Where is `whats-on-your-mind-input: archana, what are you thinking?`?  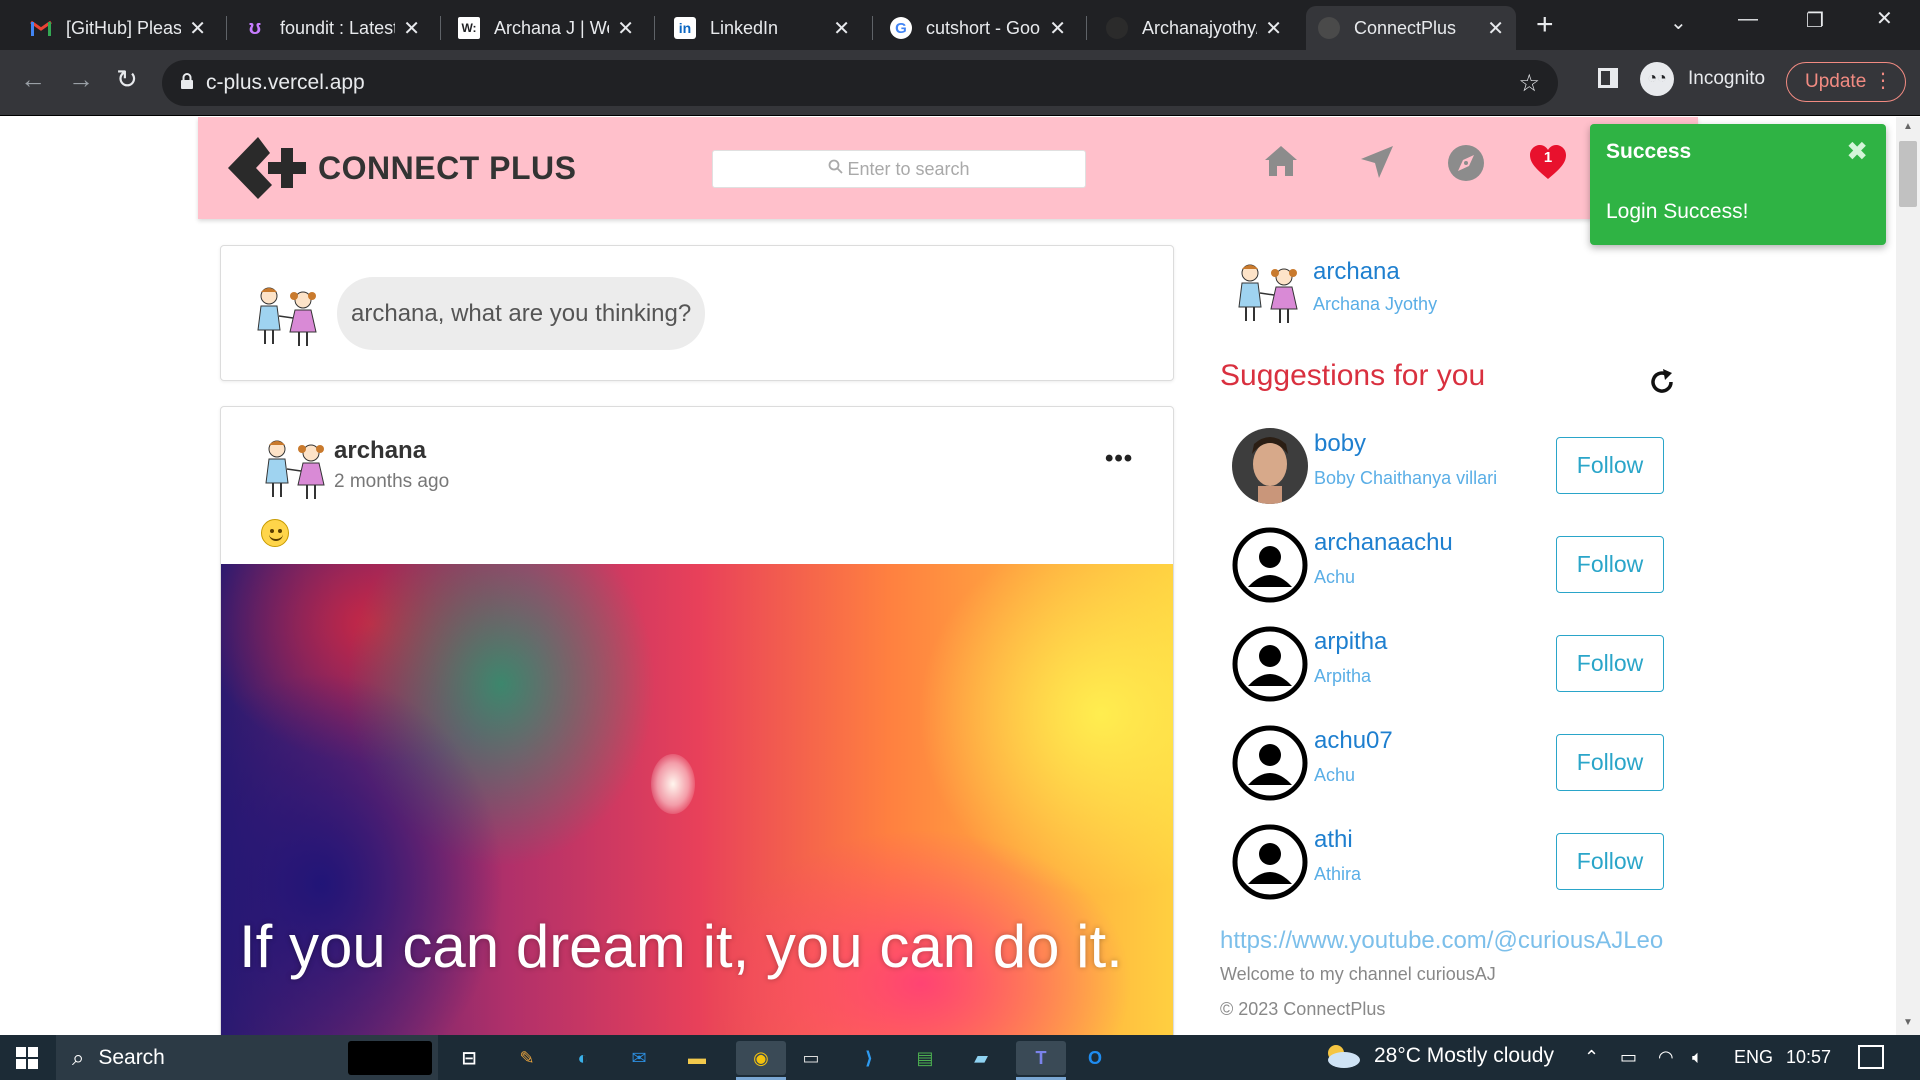
whats-on-your-mind-input: archana, what are you thinking? is located at coordinates (521, 313).